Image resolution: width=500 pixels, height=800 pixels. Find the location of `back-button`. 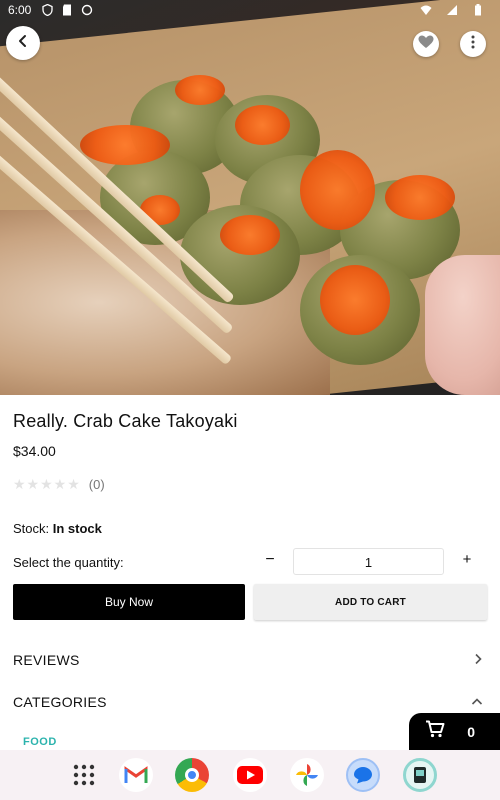

back-button is located at coordinates (23, 43).